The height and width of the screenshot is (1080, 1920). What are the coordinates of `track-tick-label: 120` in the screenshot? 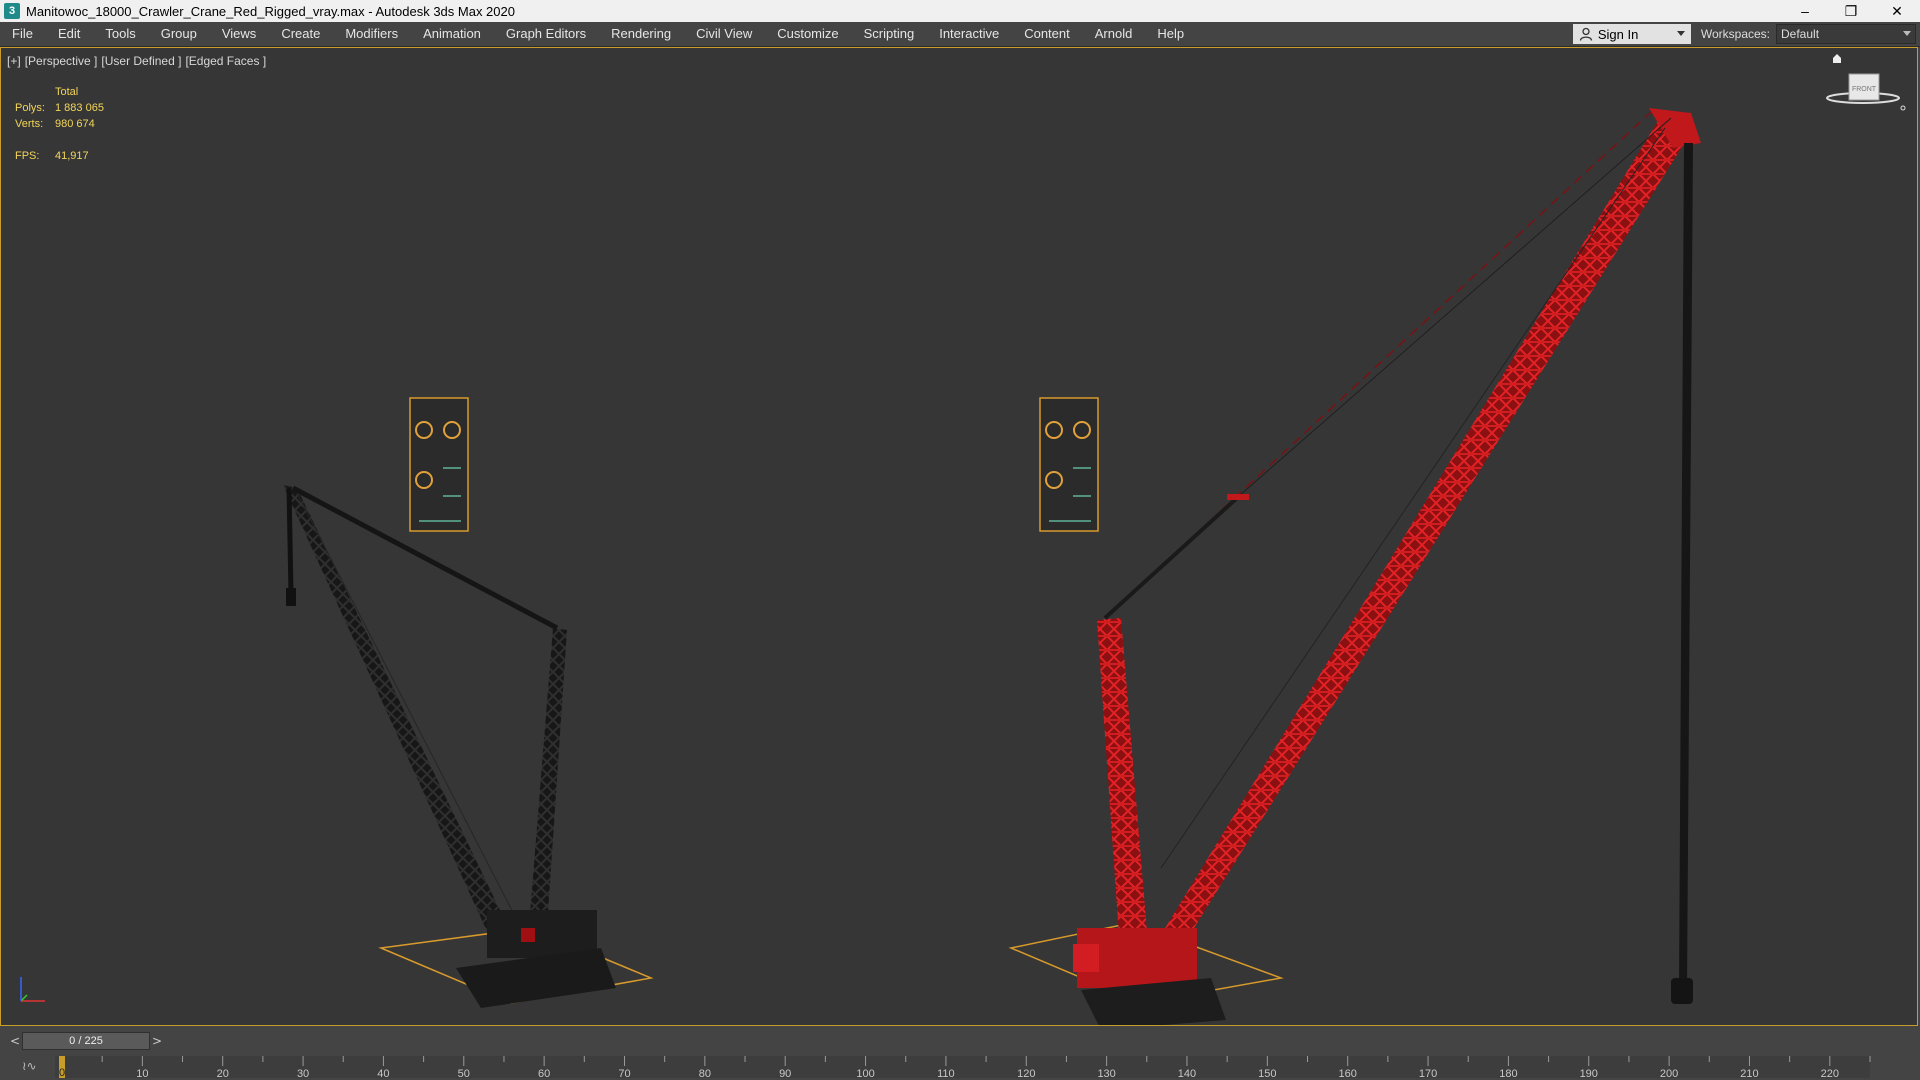 It's located at (1026, 1074).